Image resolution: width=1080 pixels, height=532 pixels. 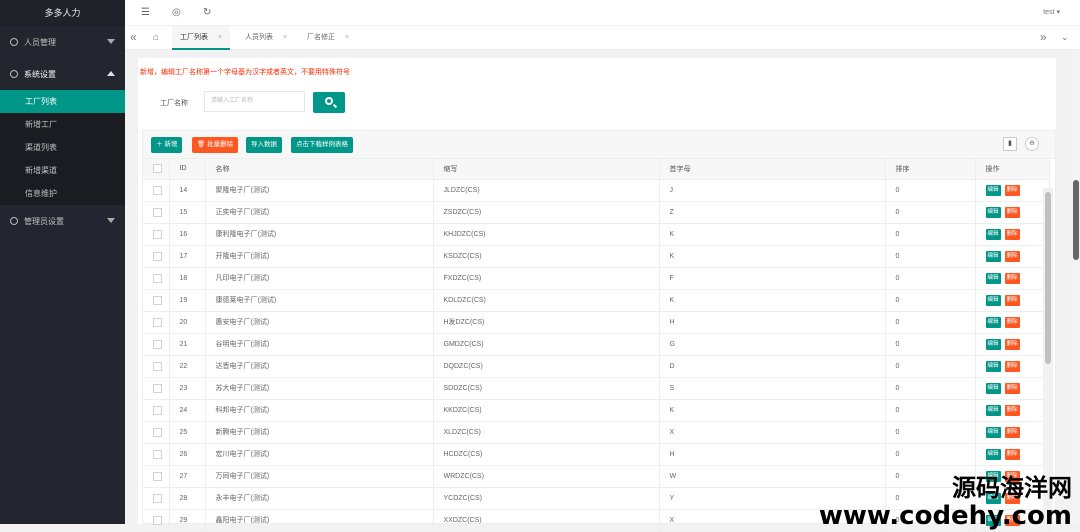 I want to click on sidebar-item-add-factory: 新增工厂, so click(x=62, y=124).